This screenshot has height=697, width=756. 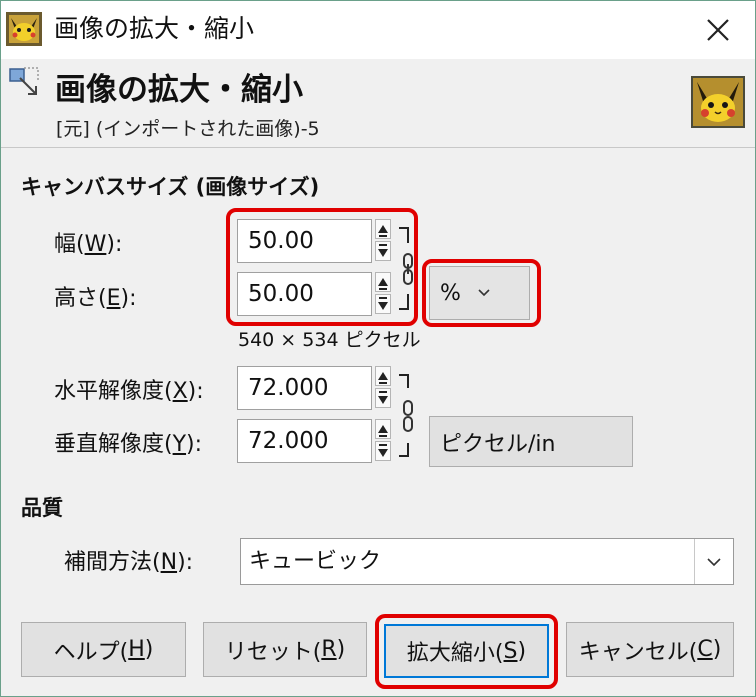 What do you see at coordinates (112, 562) in the screenshot?
I see `interpolation-label-text: 補間方法(` at bounding box center [112, 562].